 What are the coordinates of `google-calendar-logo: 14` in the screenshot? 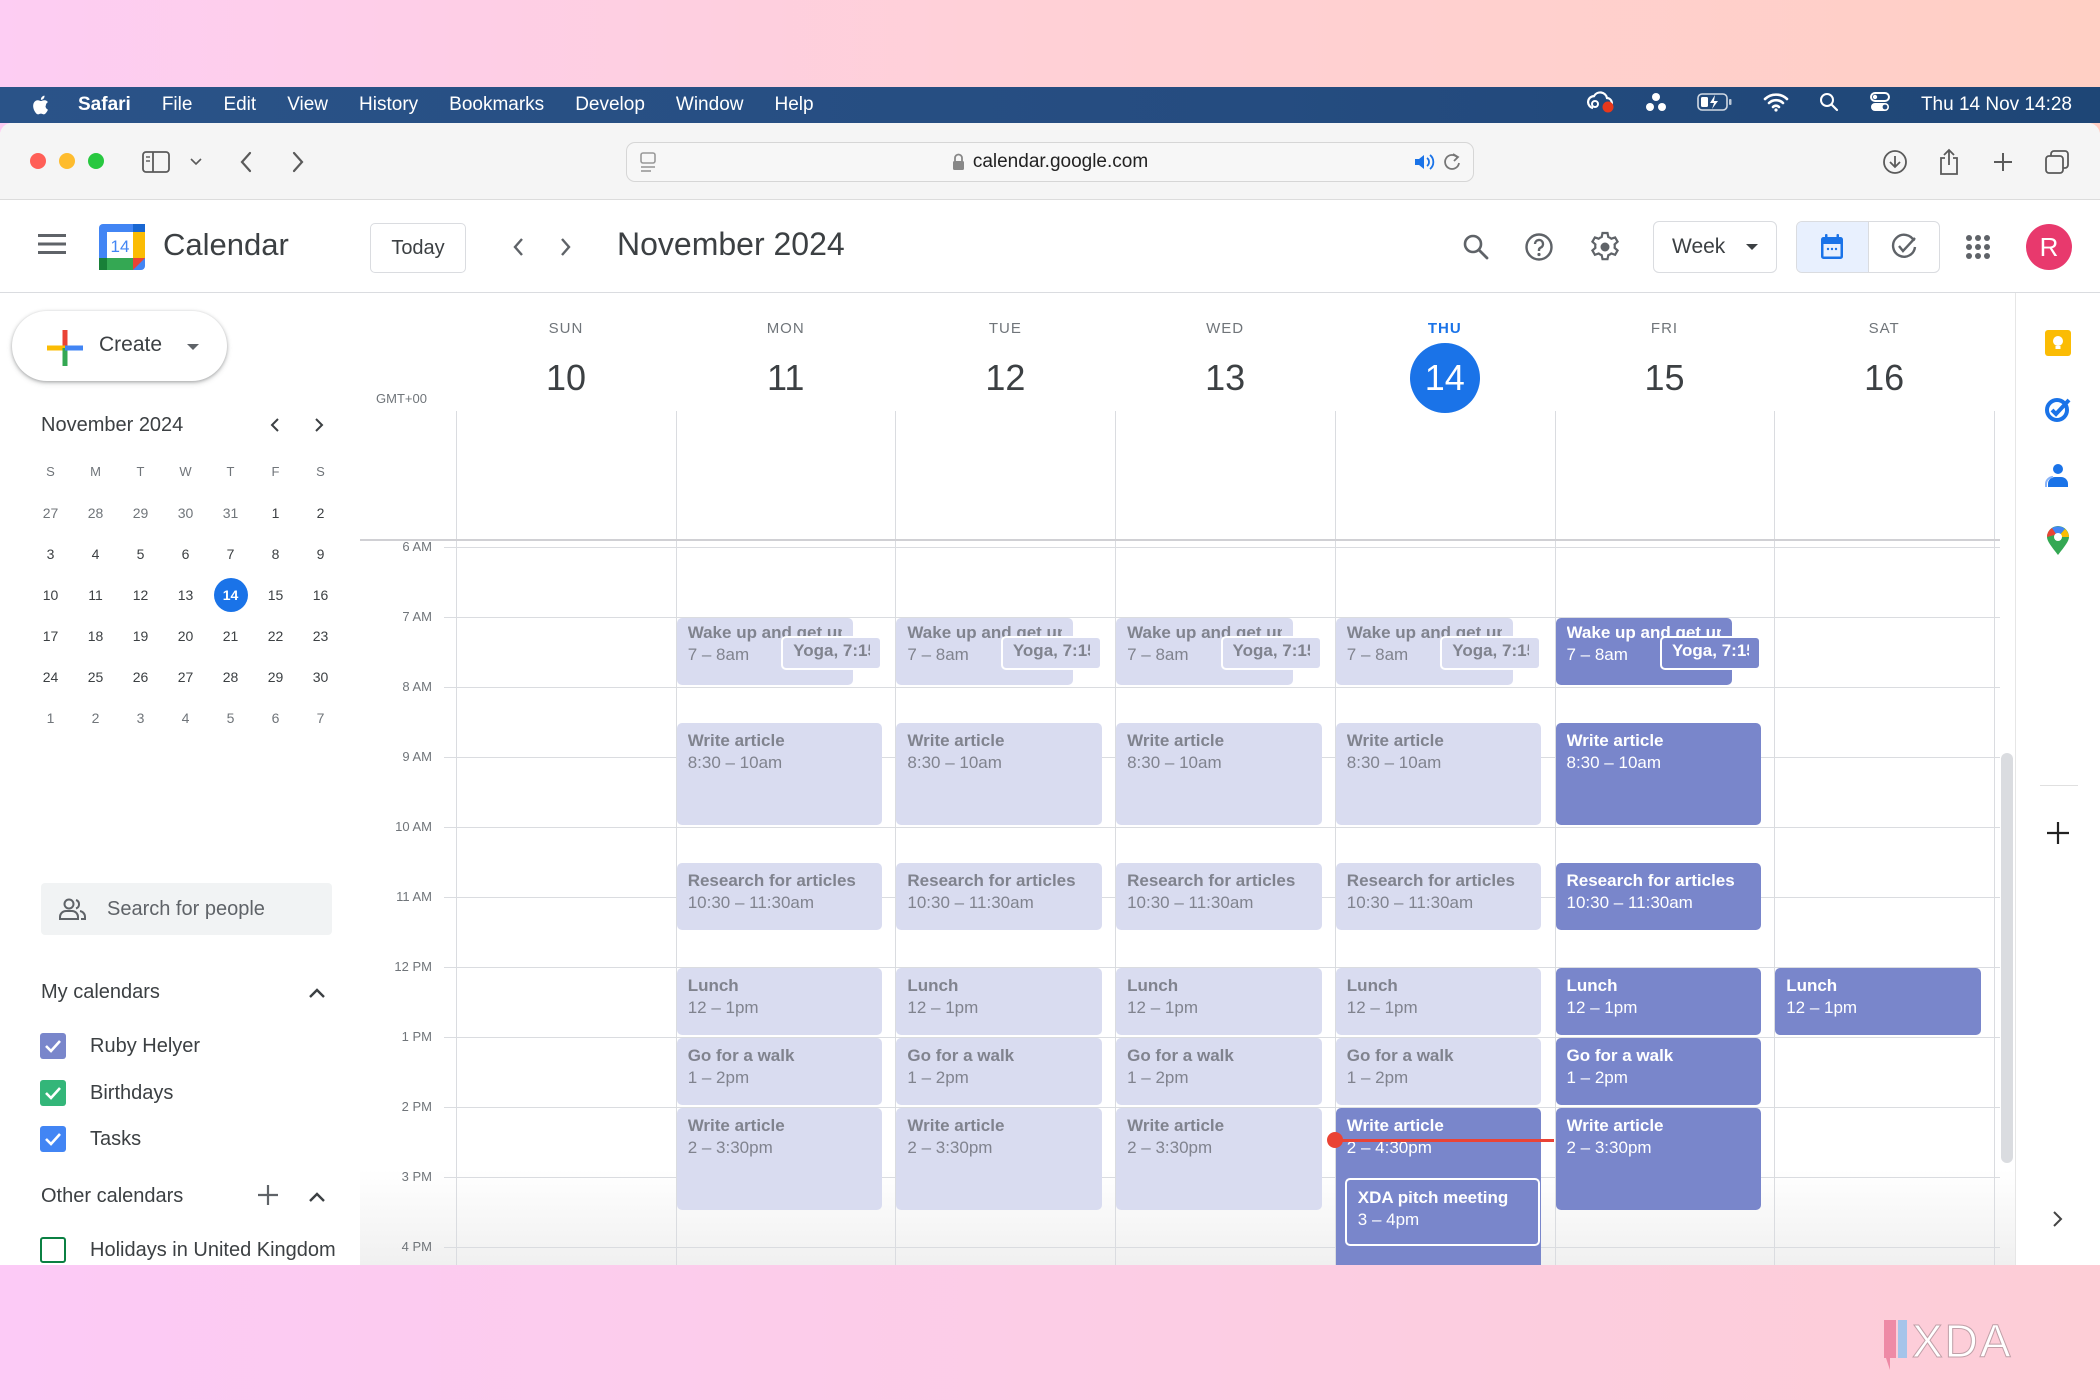 It's located at (122, 247).